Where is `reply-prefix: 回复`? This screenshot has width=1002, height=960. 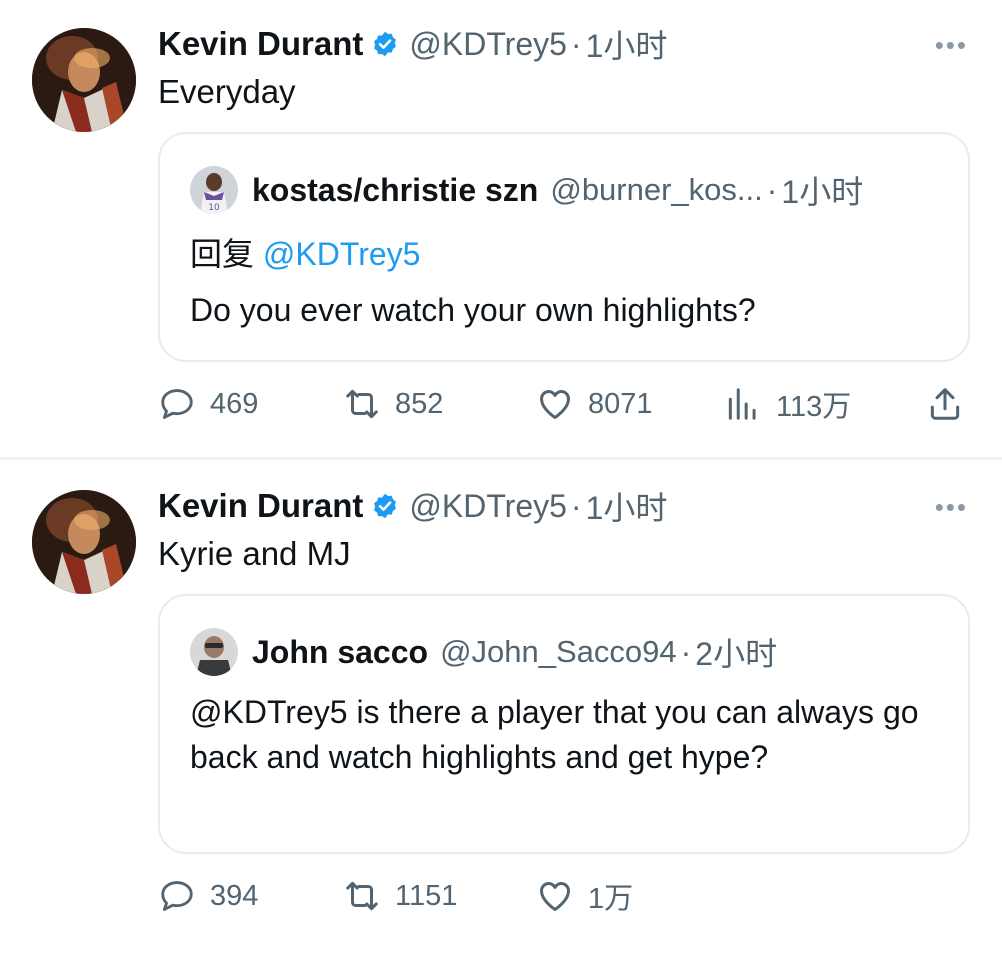
reply-prefix: 回复 is located at coordinates (222, 254).